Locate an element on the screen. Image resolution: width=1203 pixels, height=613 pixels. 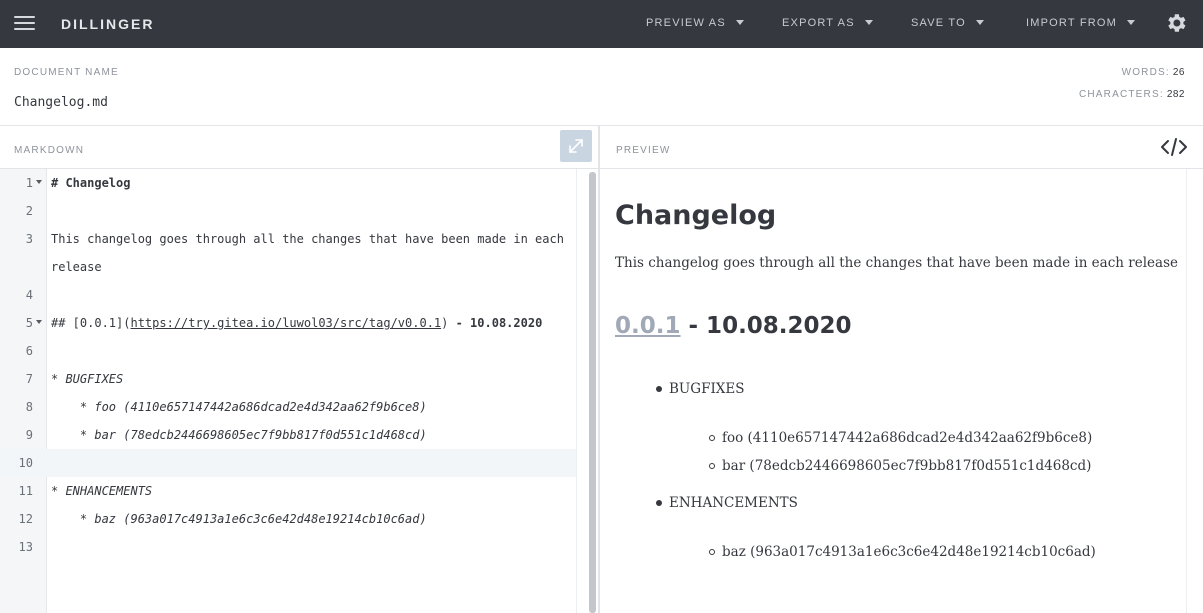
app-logo: DILLINGER is located at coordinates (107, 24).